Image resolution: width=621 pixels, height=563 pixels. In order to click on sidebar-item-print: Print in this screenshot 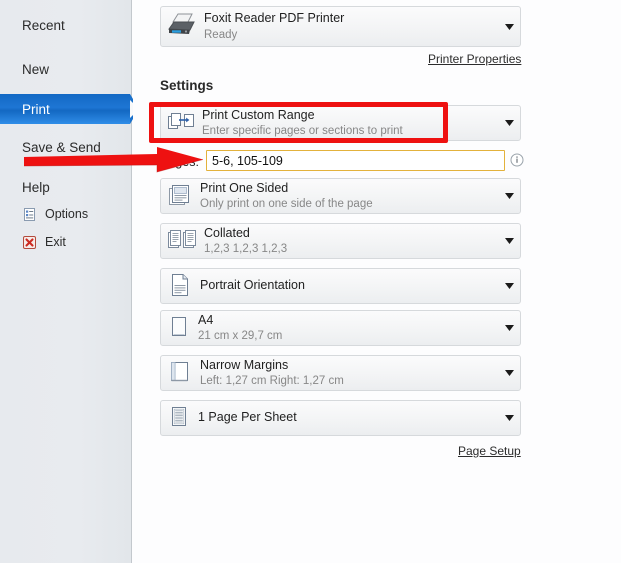, I will do `click(69, 109)`.